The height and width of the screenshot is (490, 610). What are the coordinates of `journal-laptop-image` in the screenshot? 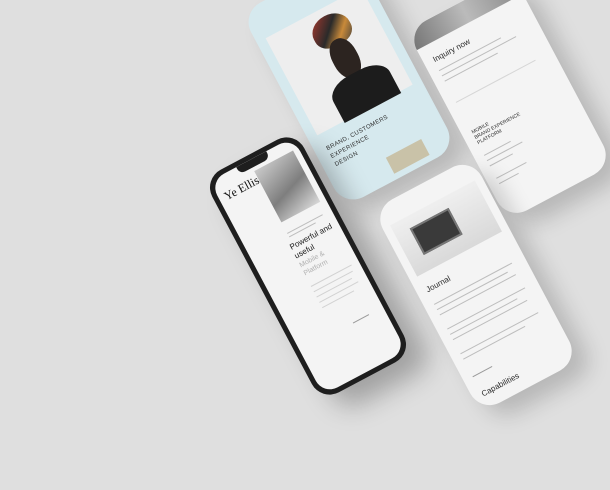 It's located at (445, 228).